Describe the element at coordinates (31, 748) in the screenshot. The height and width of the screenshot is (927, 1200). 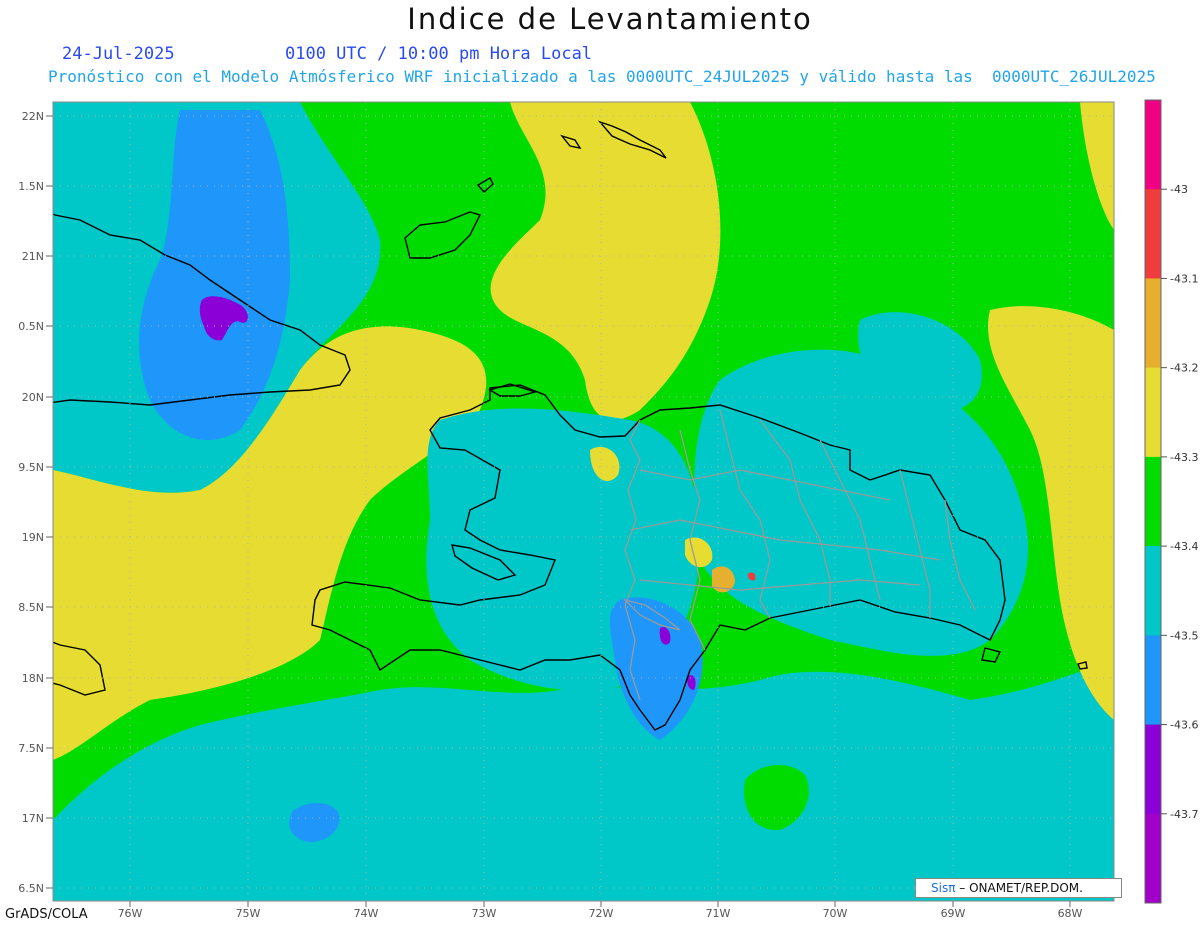
I see `lat-tick-label: 7.5N` at that location.